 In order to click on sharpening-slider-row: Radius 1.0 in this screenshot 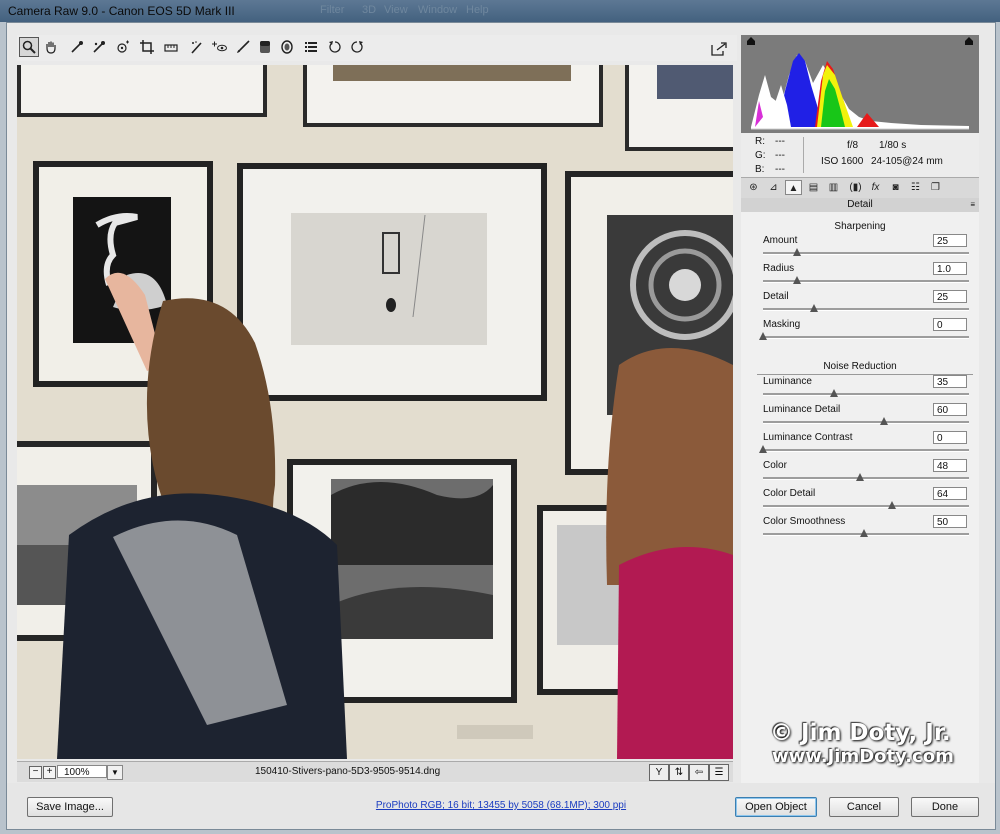, I will do `click(868, 276)`.